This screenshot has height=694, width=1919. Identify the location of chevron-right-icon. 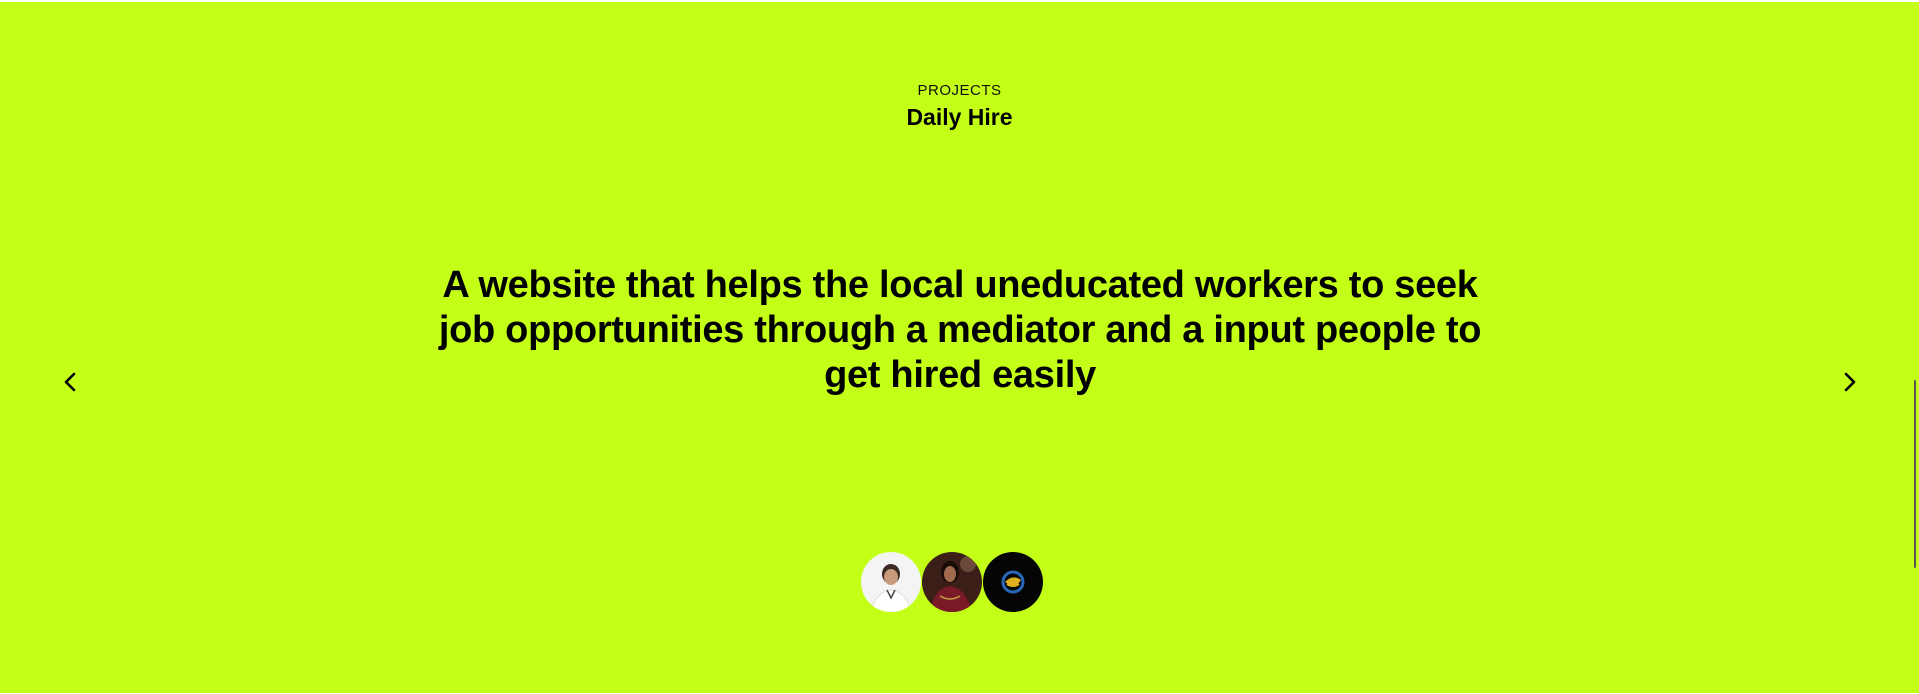
(1850, 382).